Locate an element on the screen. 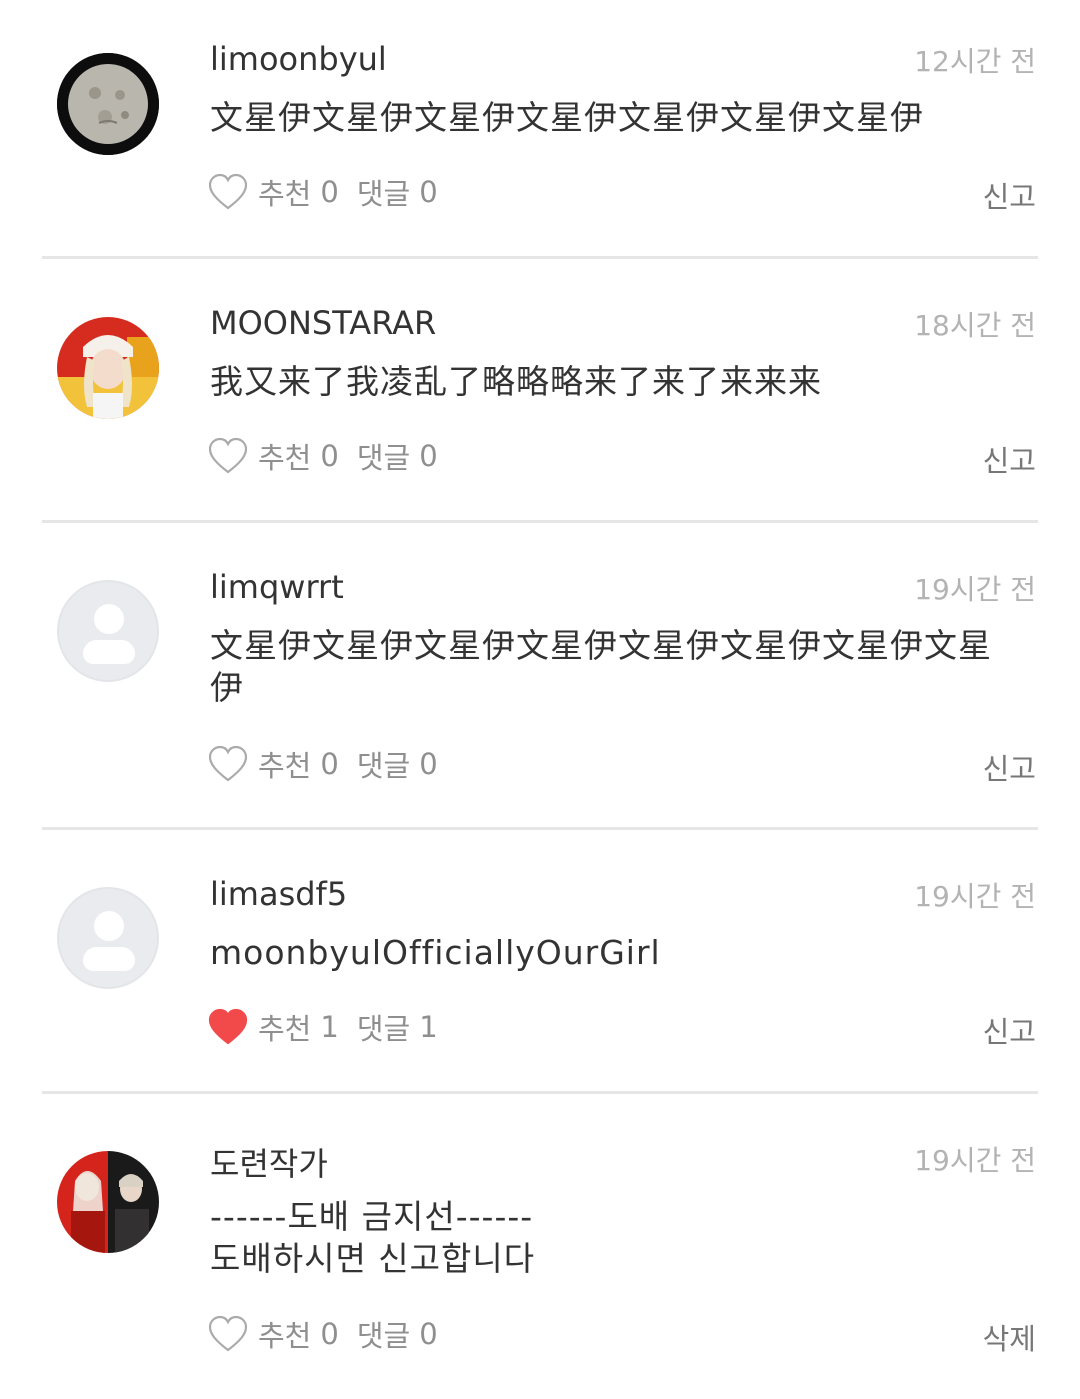 The image size is (1080, 1399). comment-line: 我又来了我凌乱了略略略来了来了来来来 is located at coordinates (516, 381).